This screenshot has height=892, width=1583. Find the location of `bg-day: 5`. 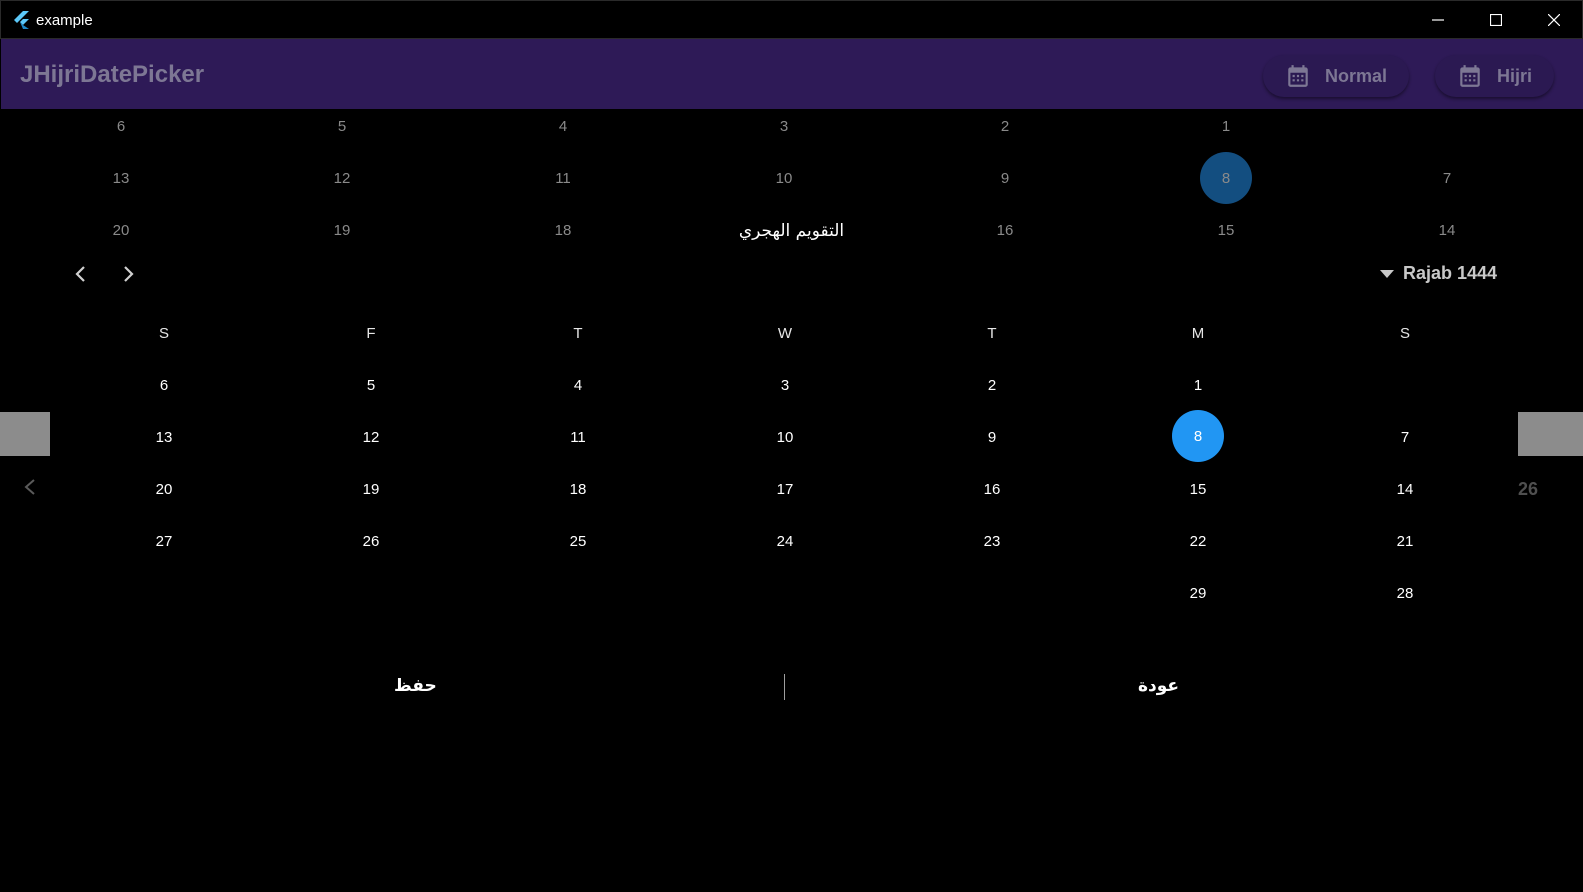

bg-day: 5 is located at coordinates (342, 126).